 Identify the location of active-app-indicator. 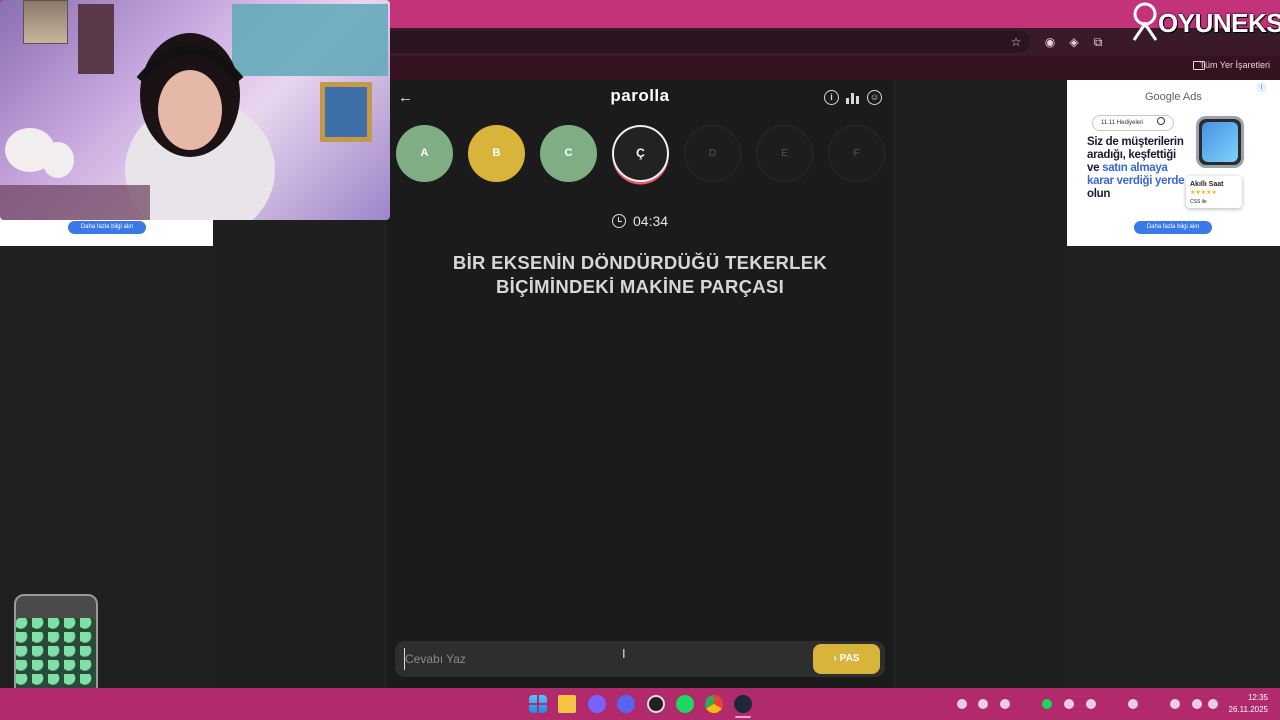
(743, 717).